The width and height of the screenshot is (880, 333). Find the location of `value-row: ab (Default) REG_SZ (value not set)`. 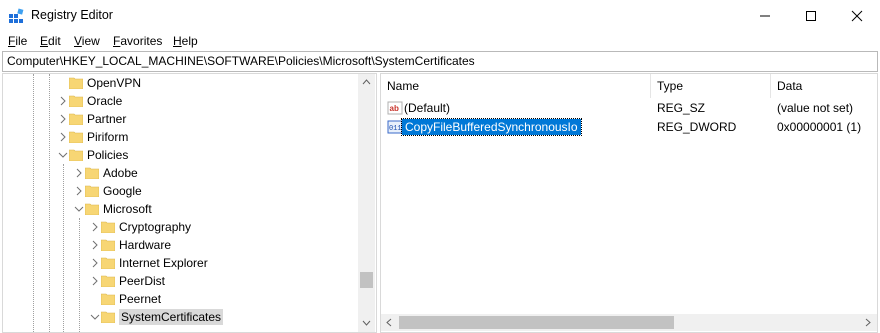

value-row: ab (Default) REG_SZ (value not set) is located at coordinates (629, 108).